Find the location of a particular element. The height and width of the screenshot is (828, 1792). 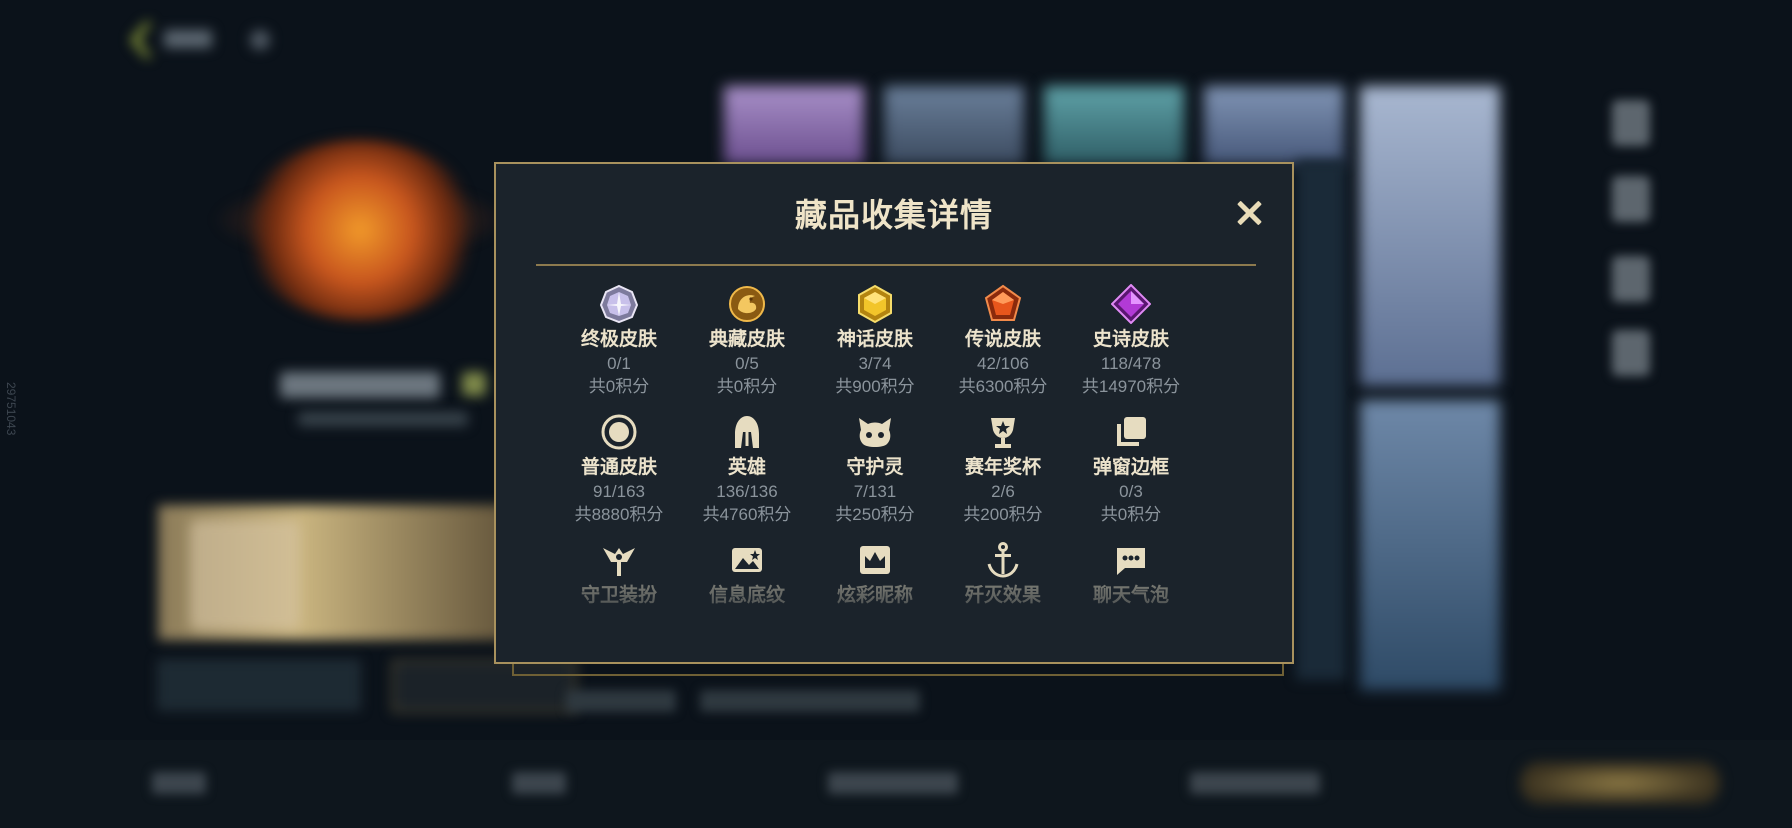

mythic-skin-icon is located at coordinates (875, 304).